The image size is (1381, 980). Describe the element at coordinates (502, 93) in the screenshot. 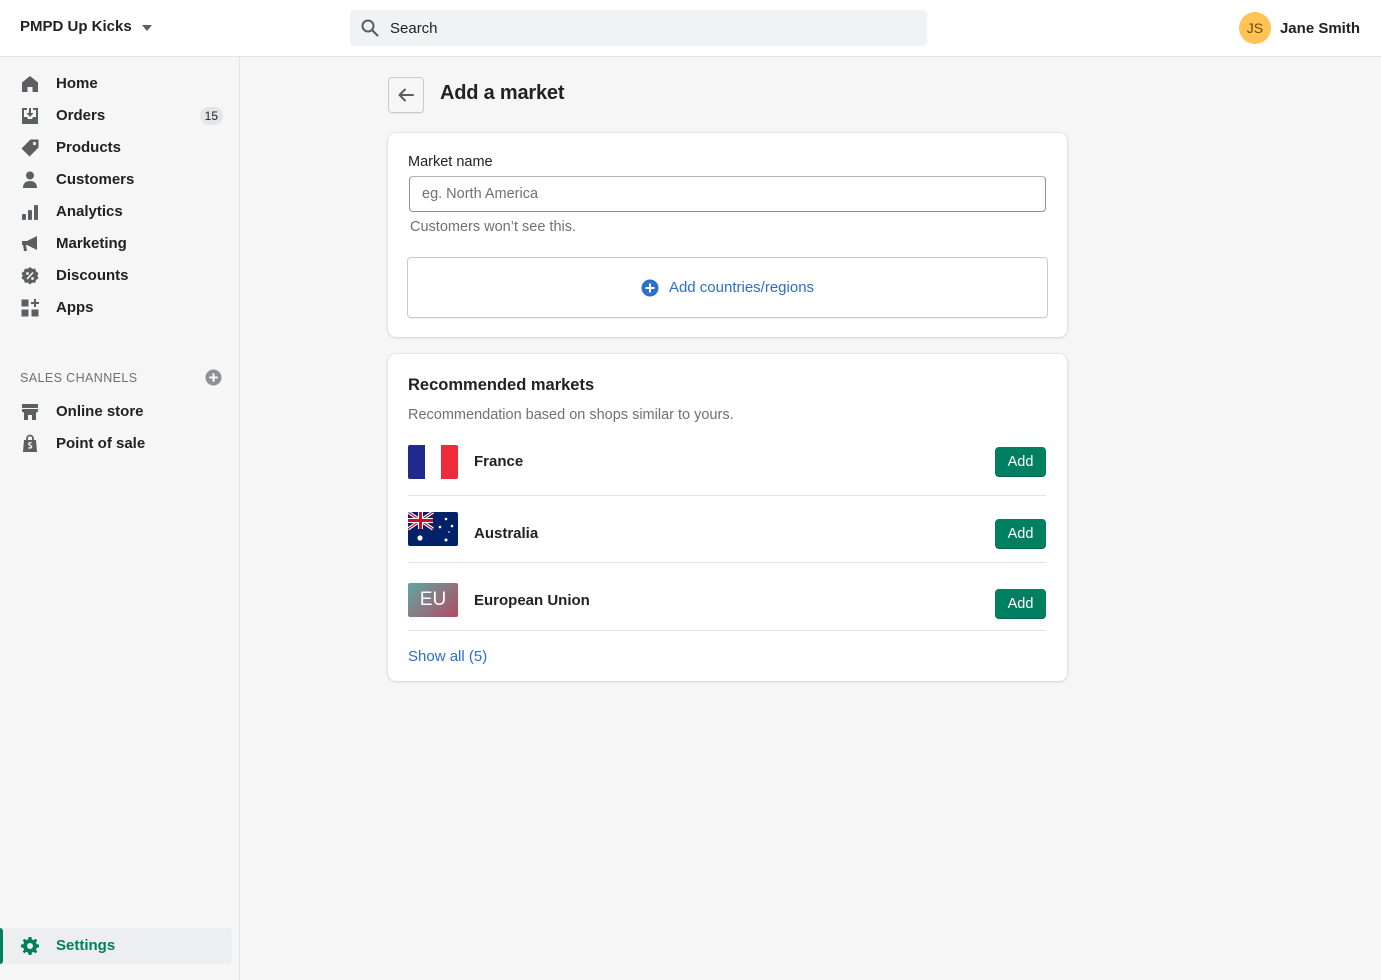

I see `page-title: Add a market` at that location.